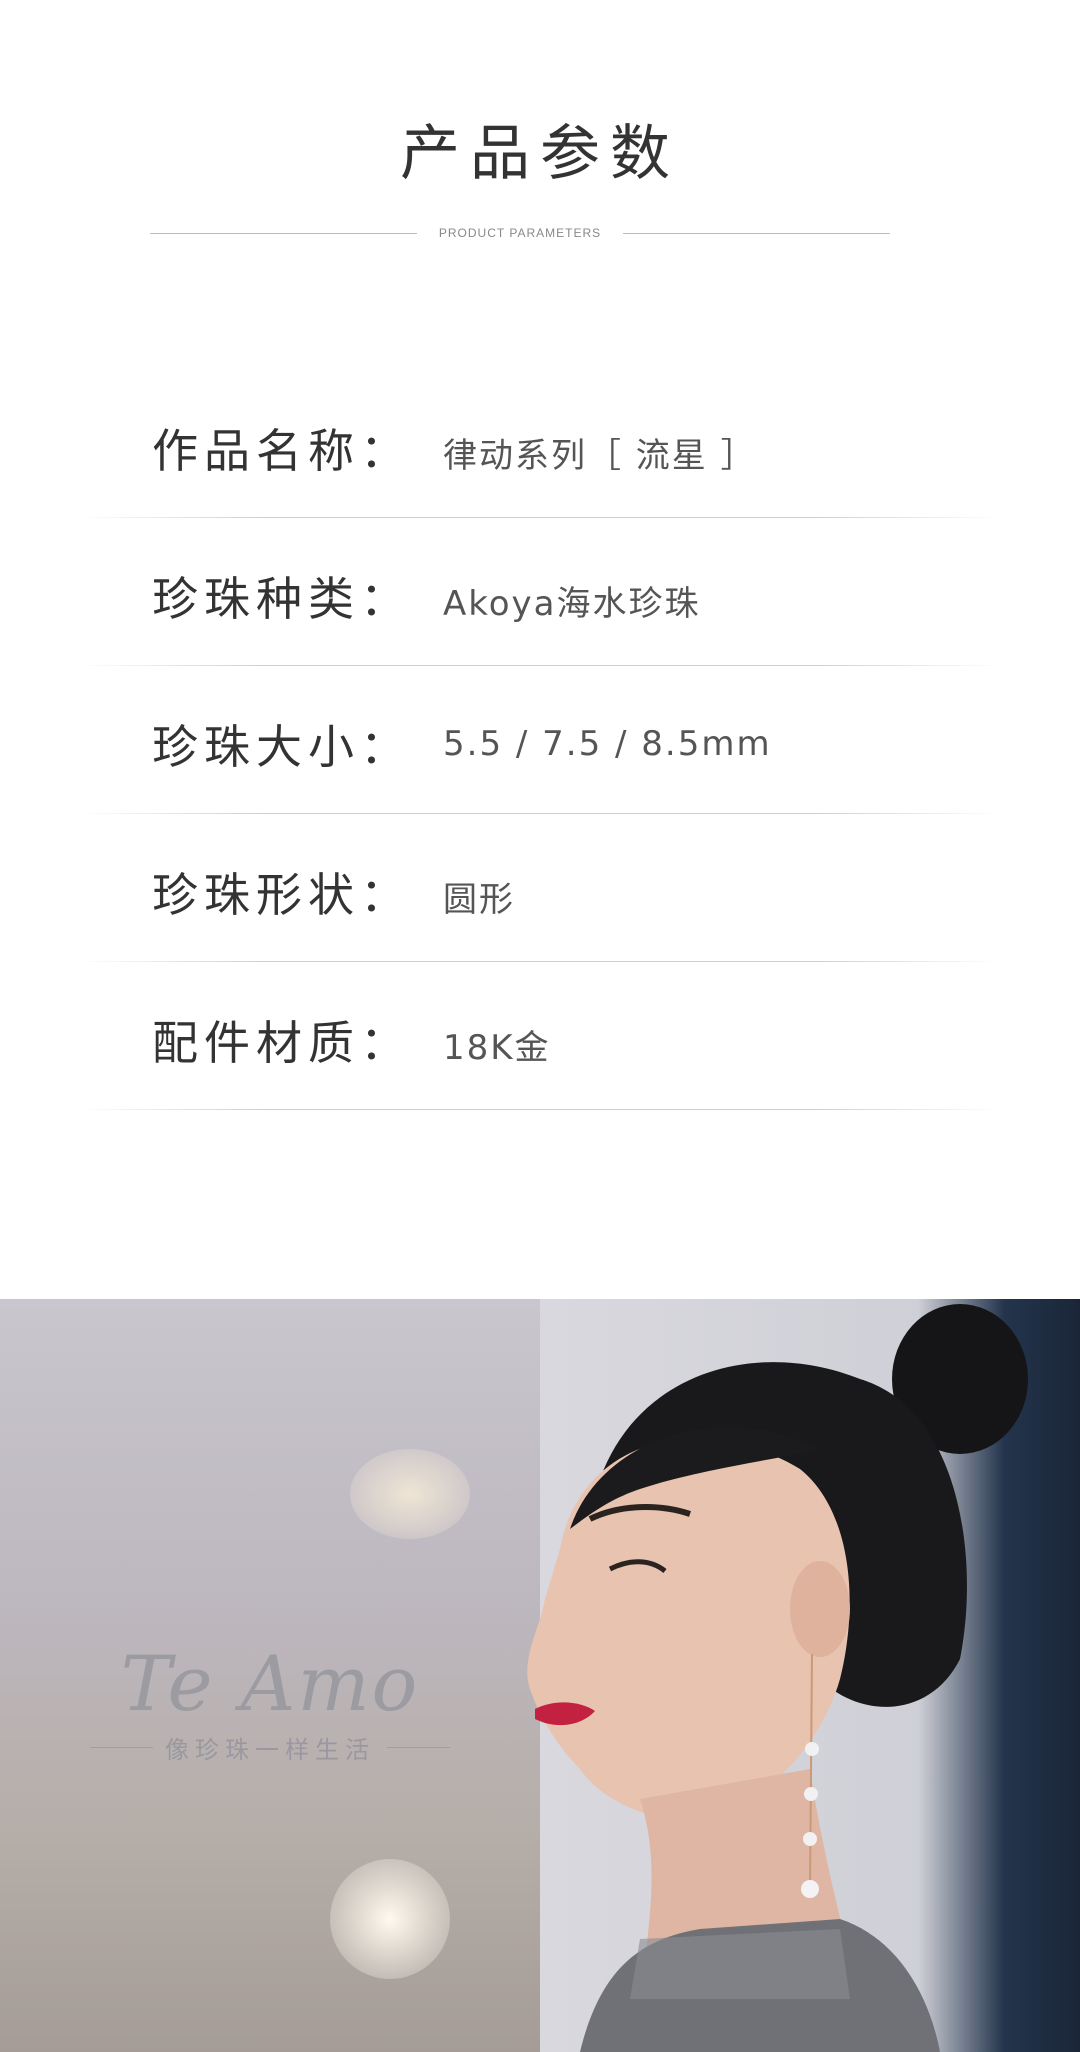 The width and height of the screenshot is (1080, 2052). What do you see at coordinates (282, 451) in the screenshot?
I see `param-label: 作品名称：` at bounding box center [282, 451].